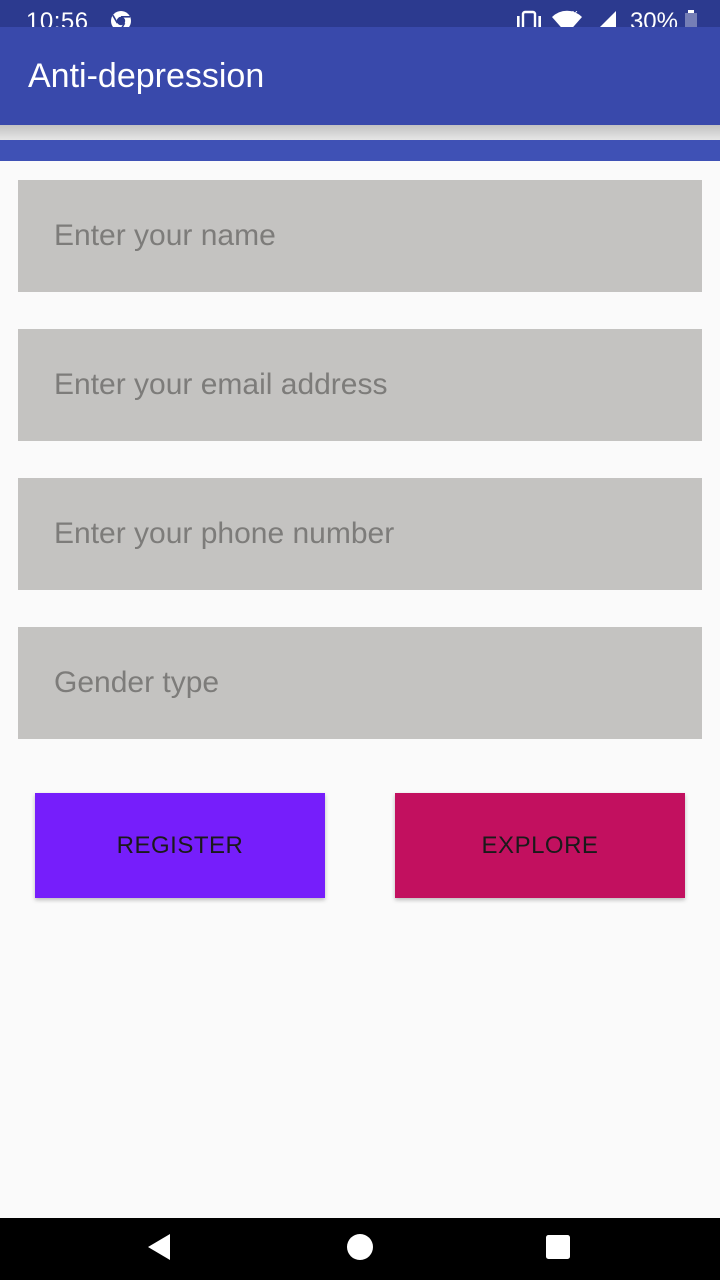  I want to click on svg-text: x, so click(575, 14).